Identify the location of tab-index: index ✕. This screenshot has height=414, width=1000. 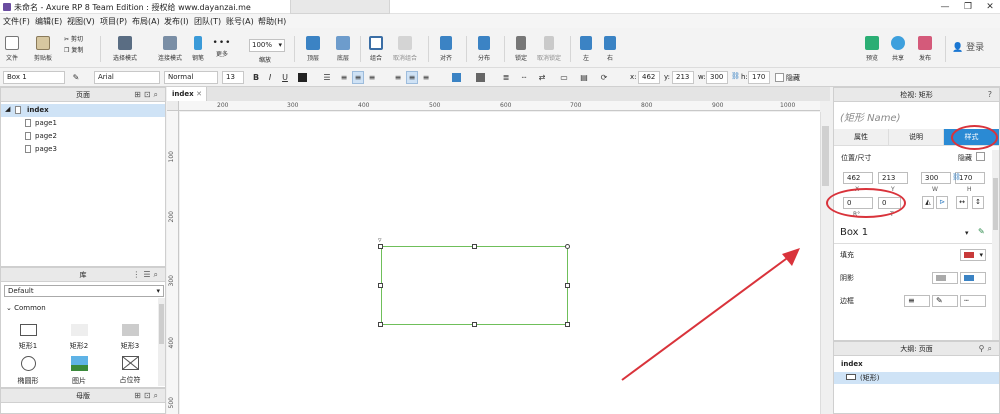
(187, 94).